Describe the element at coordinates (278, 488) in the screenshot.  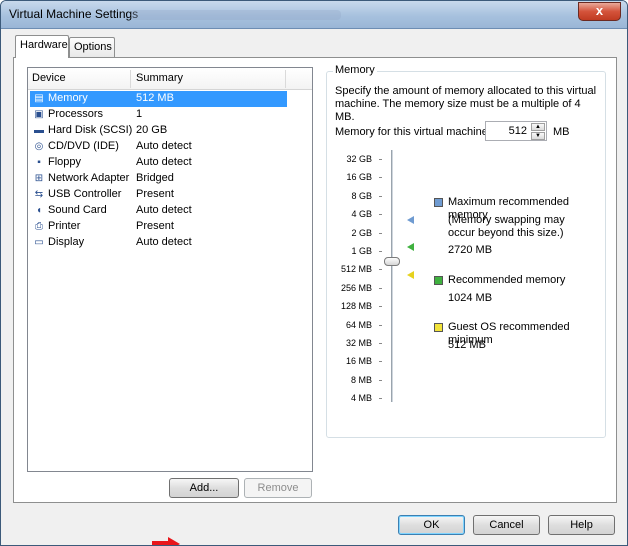
I see `remove-button: Remove` at that location.